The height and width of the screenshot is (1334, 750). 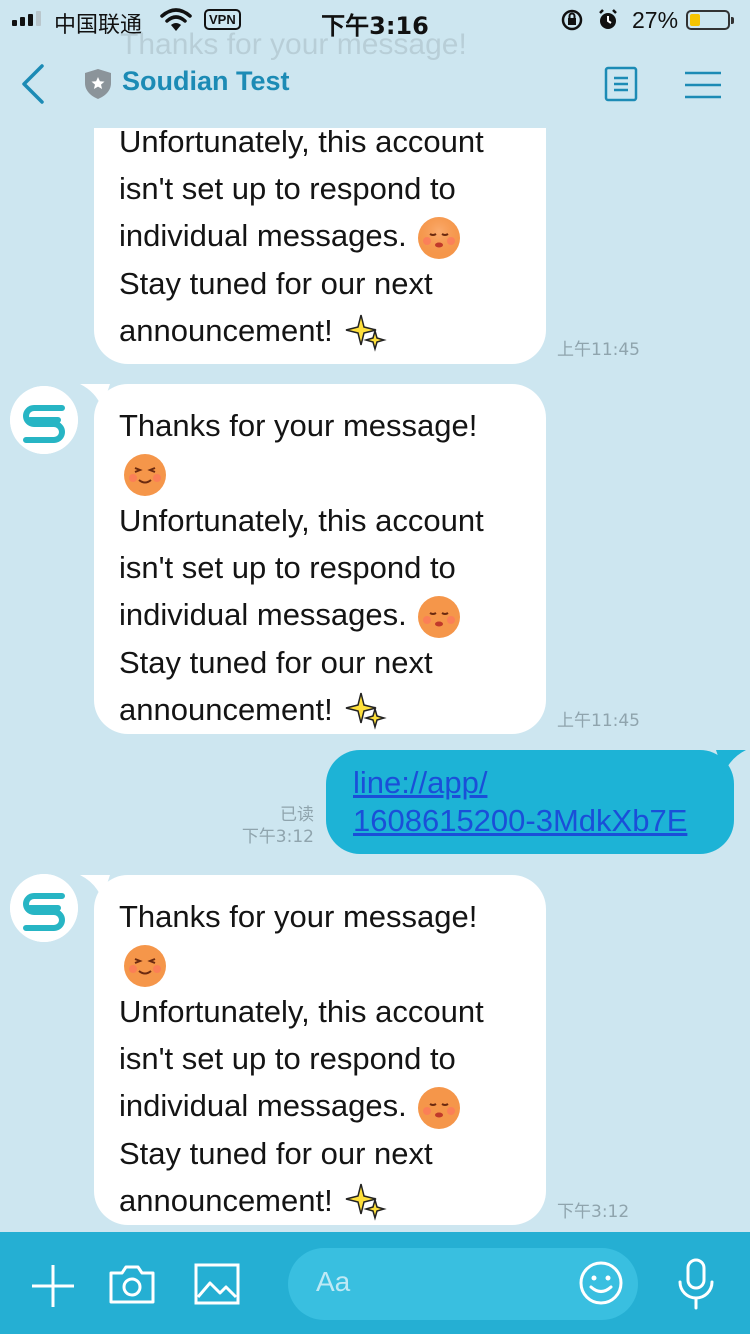 I want to click on notes-icon, so click(x=621, y=84).